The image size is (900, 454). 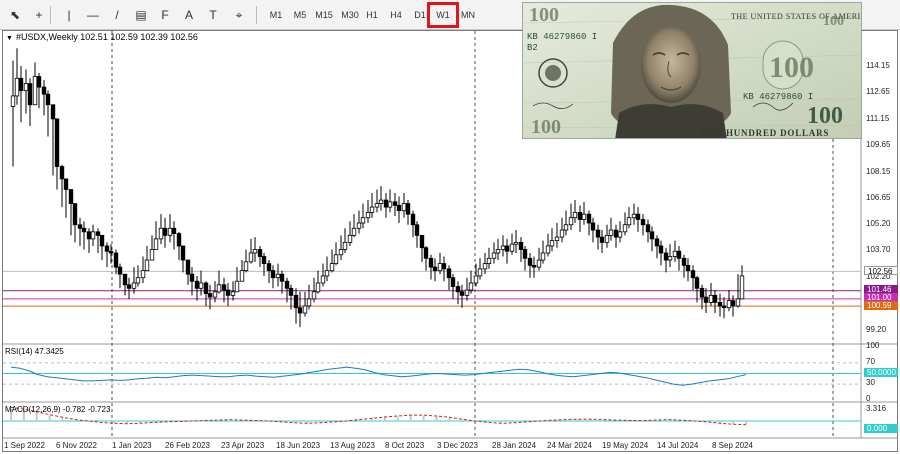 What do you see at coordinates (350, 15) in the screenshot?
I see `timeframe-m30-button: M30` at bounding box center [350, 15].